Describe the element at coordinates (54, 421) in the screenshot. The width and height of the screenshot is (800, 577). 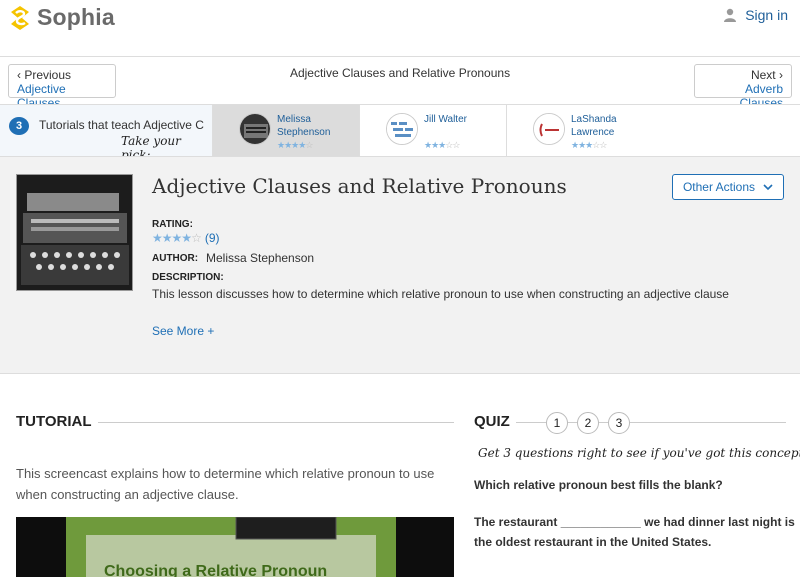
I see `tutorial-heading: TUTORIAL` at that location.